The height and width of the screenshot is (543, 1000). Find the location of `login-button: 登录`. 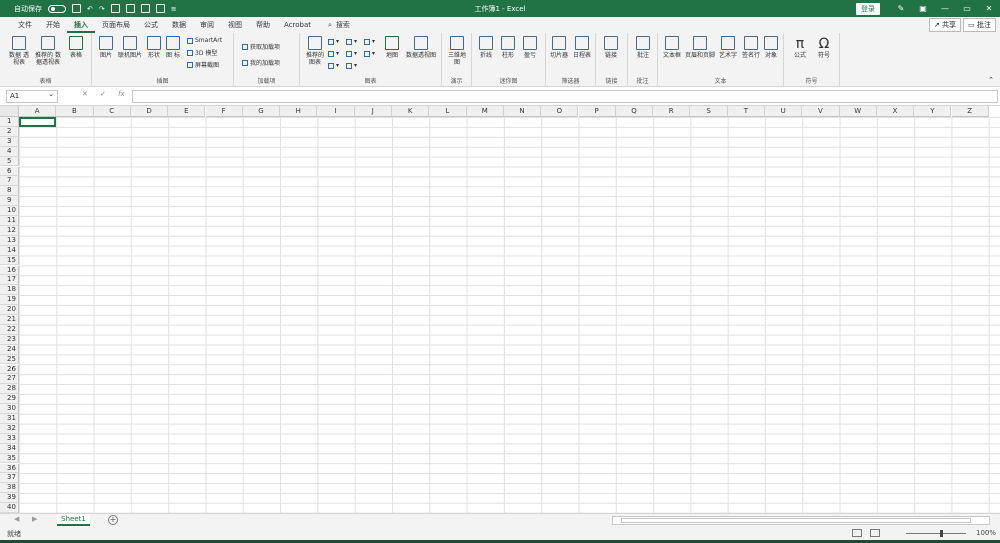

login-button: 登录 is located at coordinates (868, 8).